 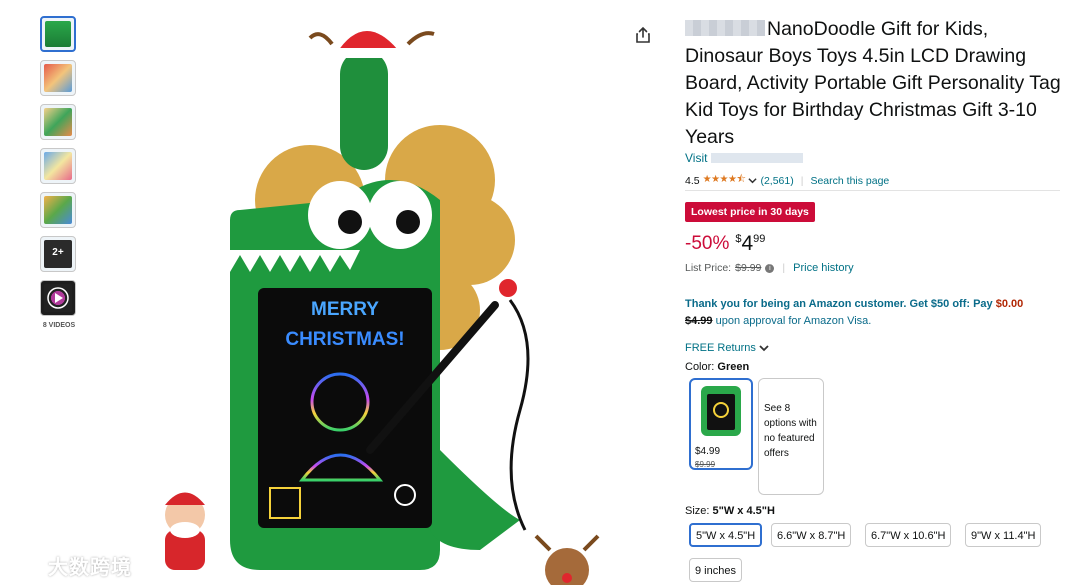 I want to click on price-whole: 4, so click(x=747, y=243).